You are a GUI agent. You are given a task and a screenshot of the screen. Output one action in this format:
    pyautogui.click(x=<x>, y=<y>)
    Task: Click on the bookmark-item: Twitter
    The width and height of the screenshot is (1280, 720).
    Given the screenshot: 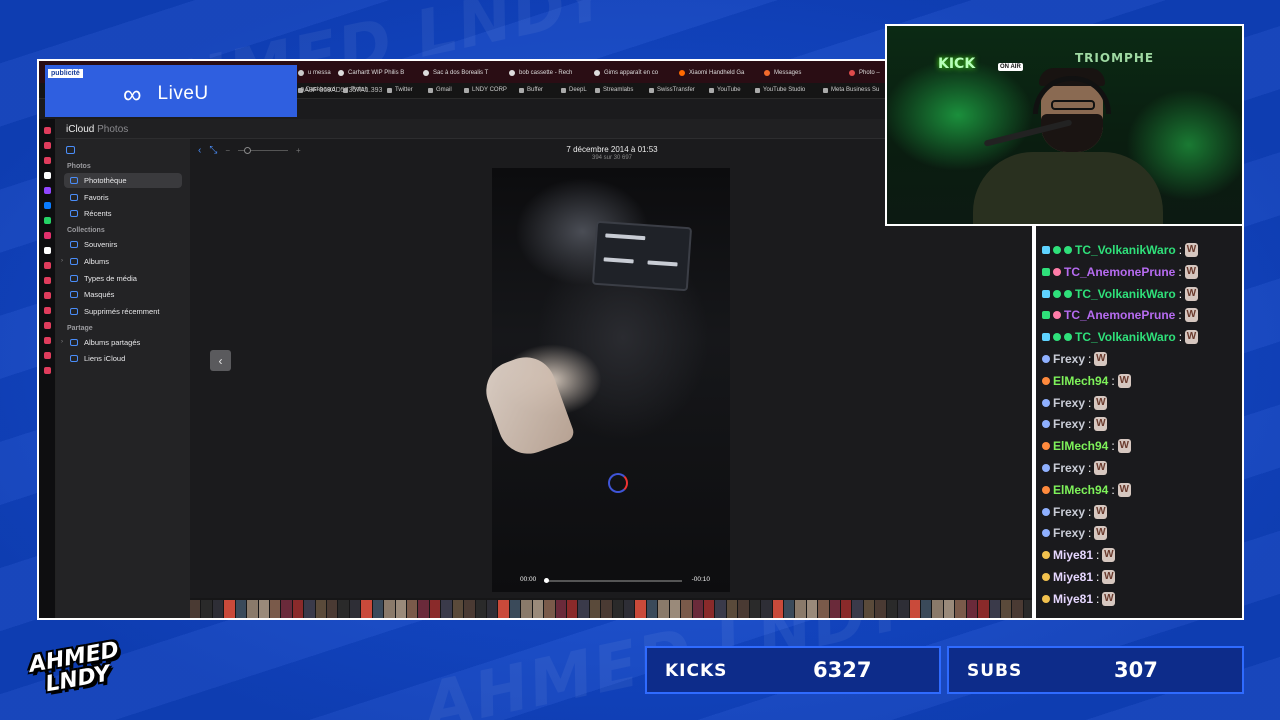 What is the action you would take?
    pyautogui.click(x=400, y=90)
    